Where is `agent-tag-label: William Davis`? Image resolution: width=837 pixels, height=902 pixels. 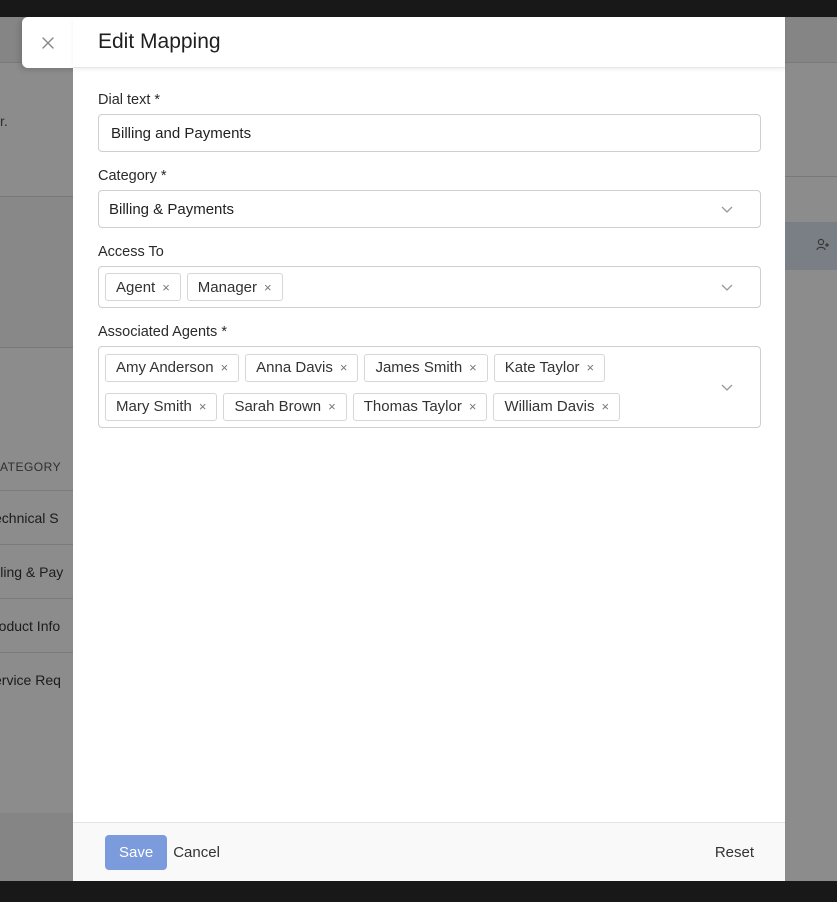 agent-tag-label: William Davis is located at coordinates (549, 406).